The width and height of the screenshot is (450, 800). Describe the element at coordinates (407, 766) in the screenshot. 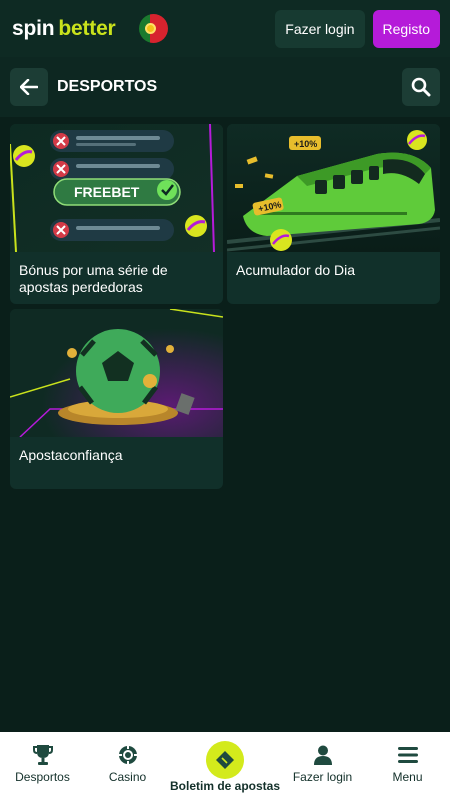

I see `nav-item-menu: Menu` at that location.